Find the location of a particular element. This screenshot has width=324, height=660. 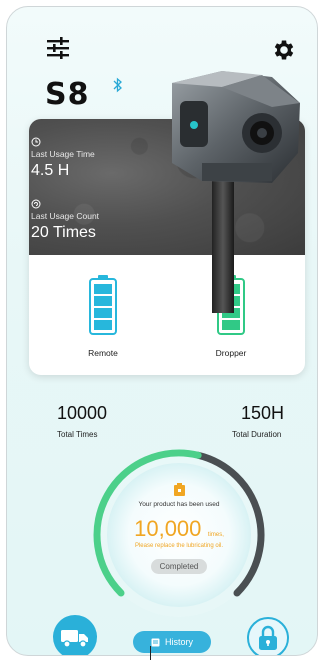

lock-icon is located at coordinates (268, 637).